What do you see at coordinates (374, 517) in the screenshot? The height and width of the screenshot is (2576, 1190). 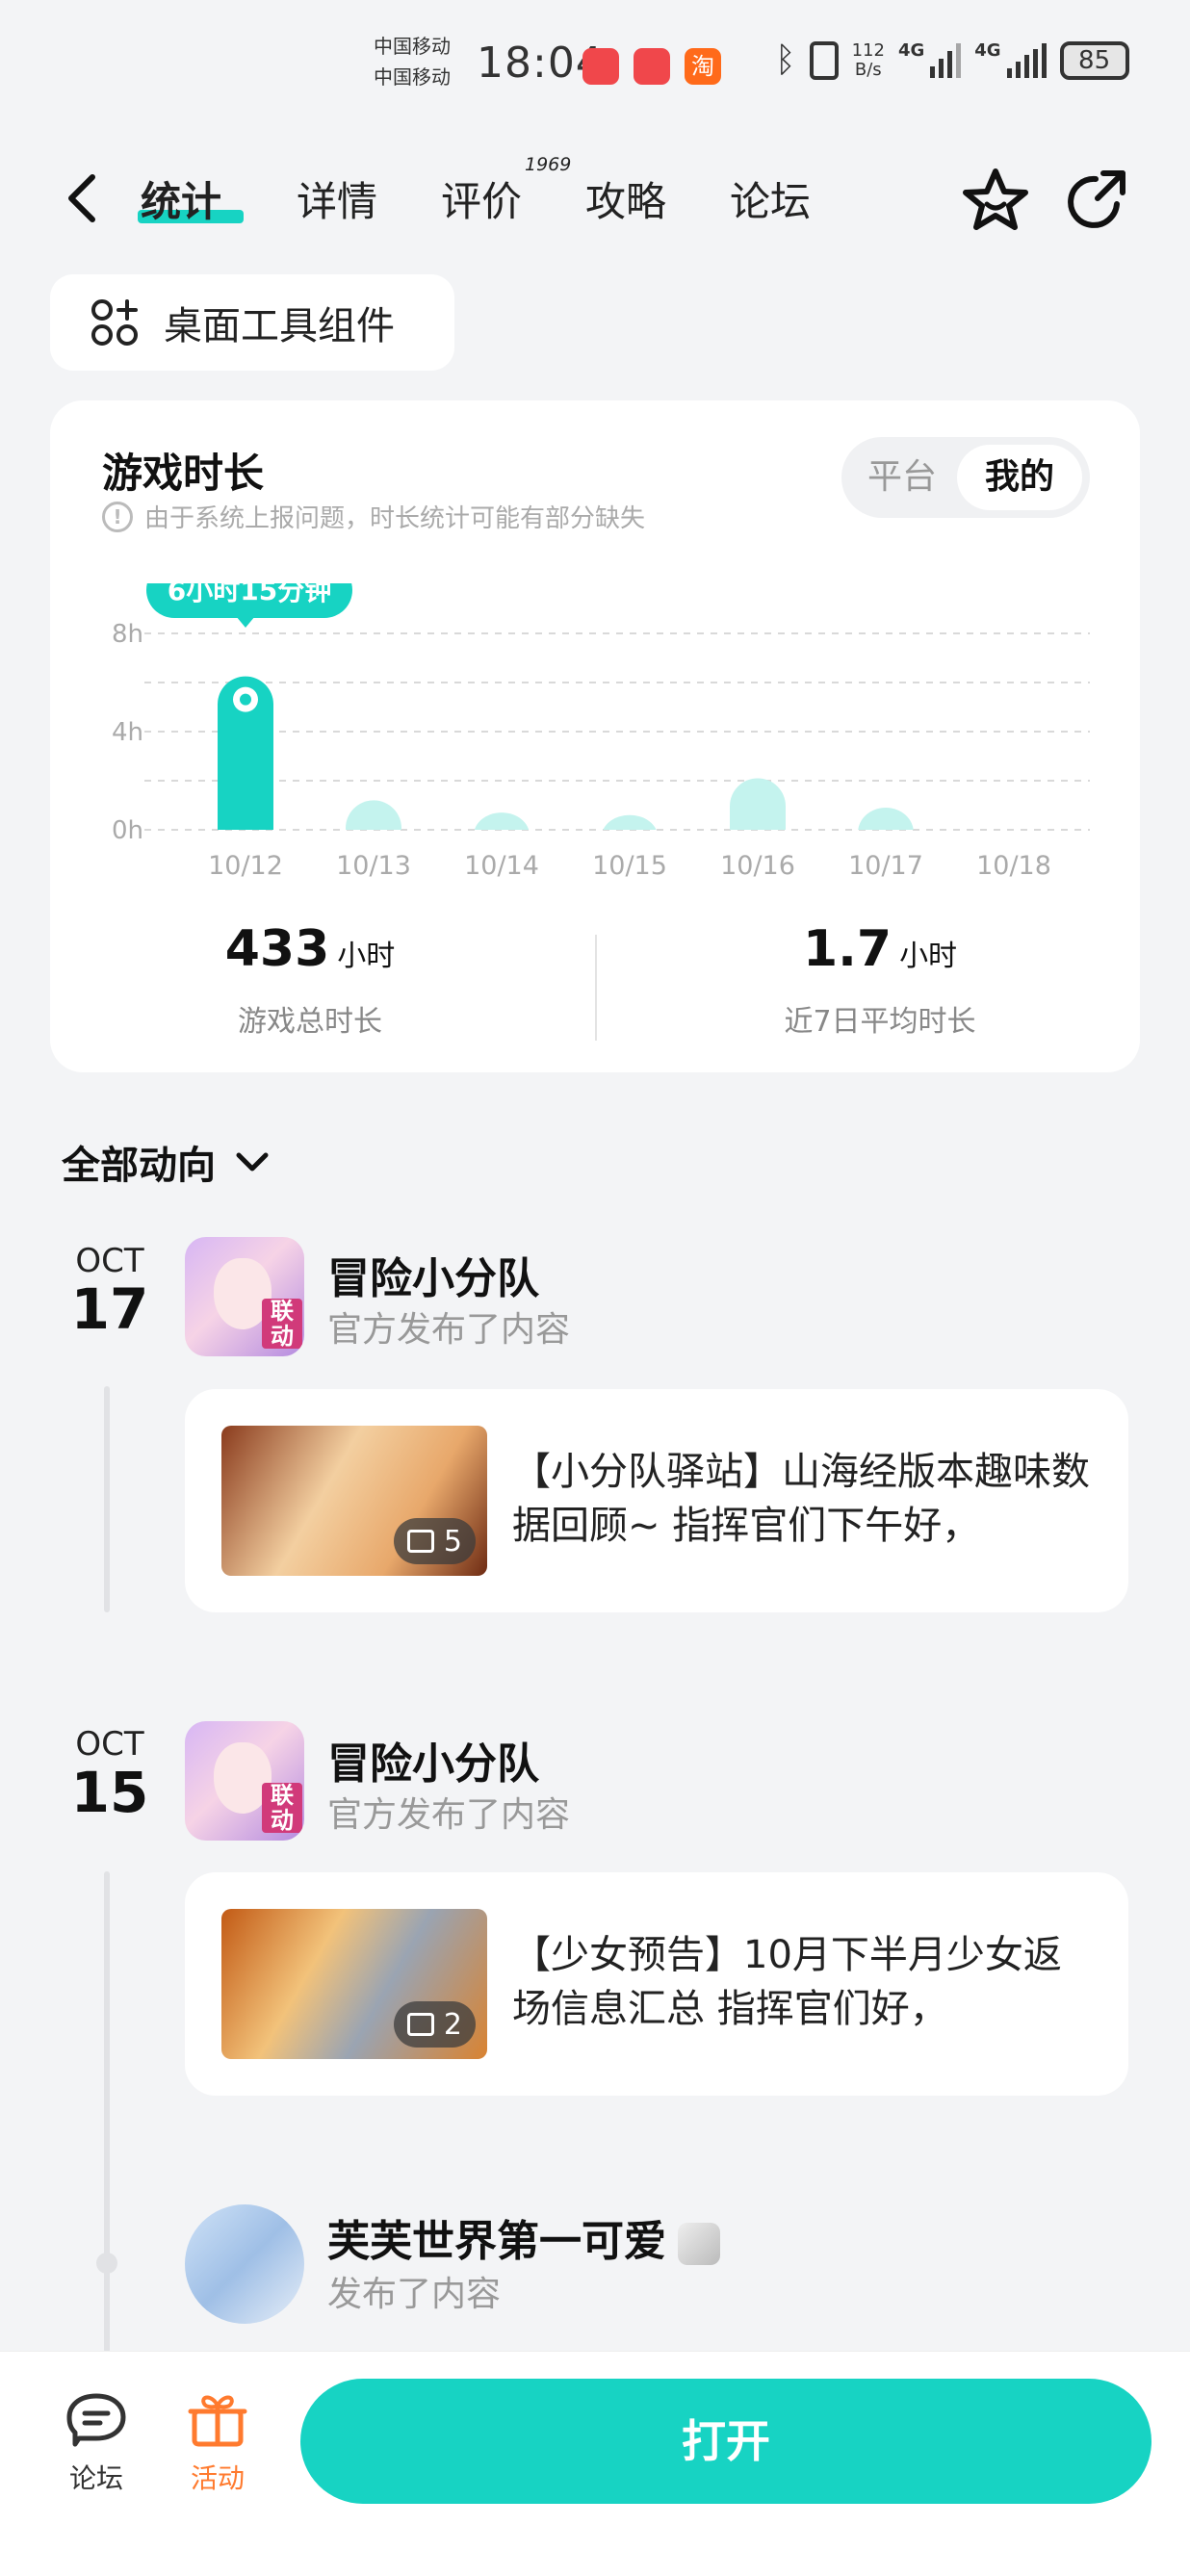 I see `playtime-note: ! 由于系统上报问题，时长统计可能有部分缺失` at bounding box center [374, 517].